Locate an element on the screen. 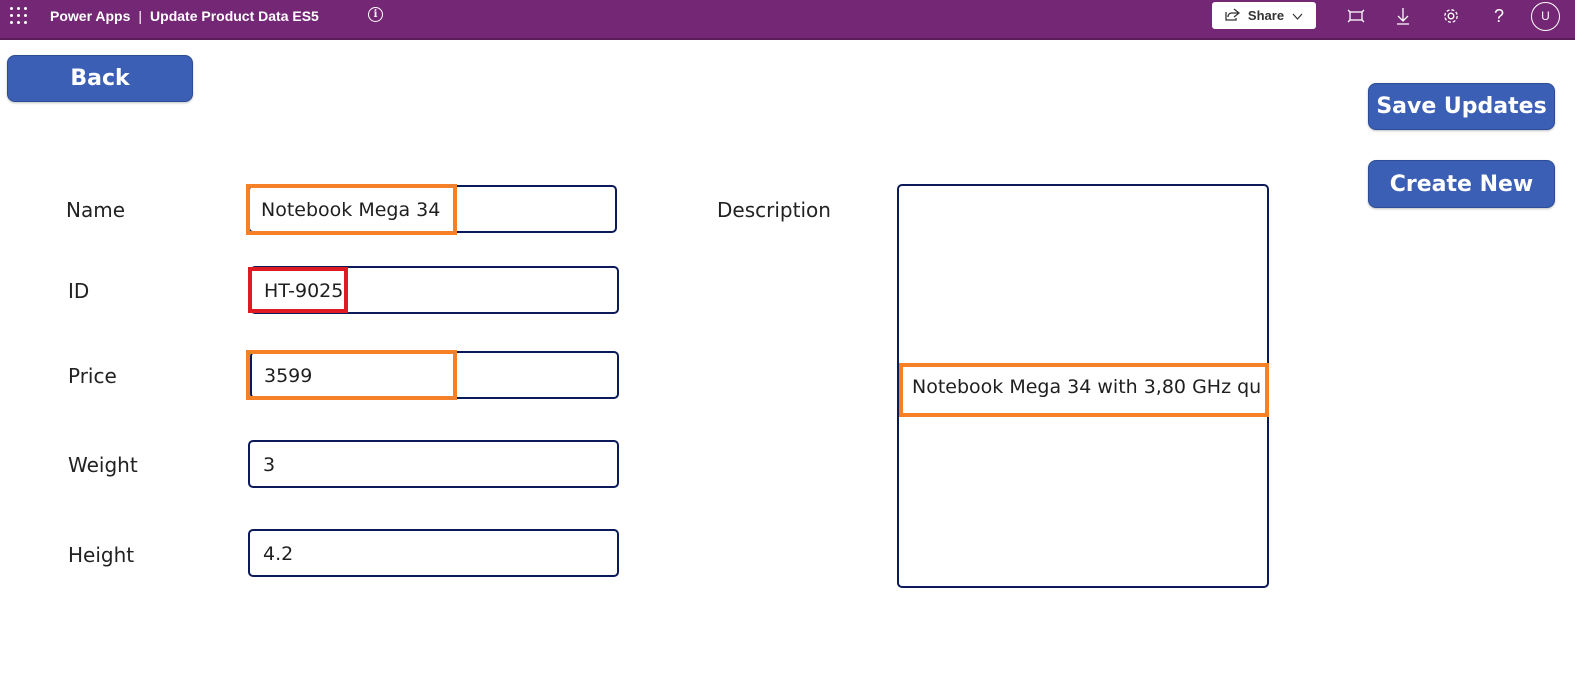  share-label: Share is located at coordinates (1266, 15).